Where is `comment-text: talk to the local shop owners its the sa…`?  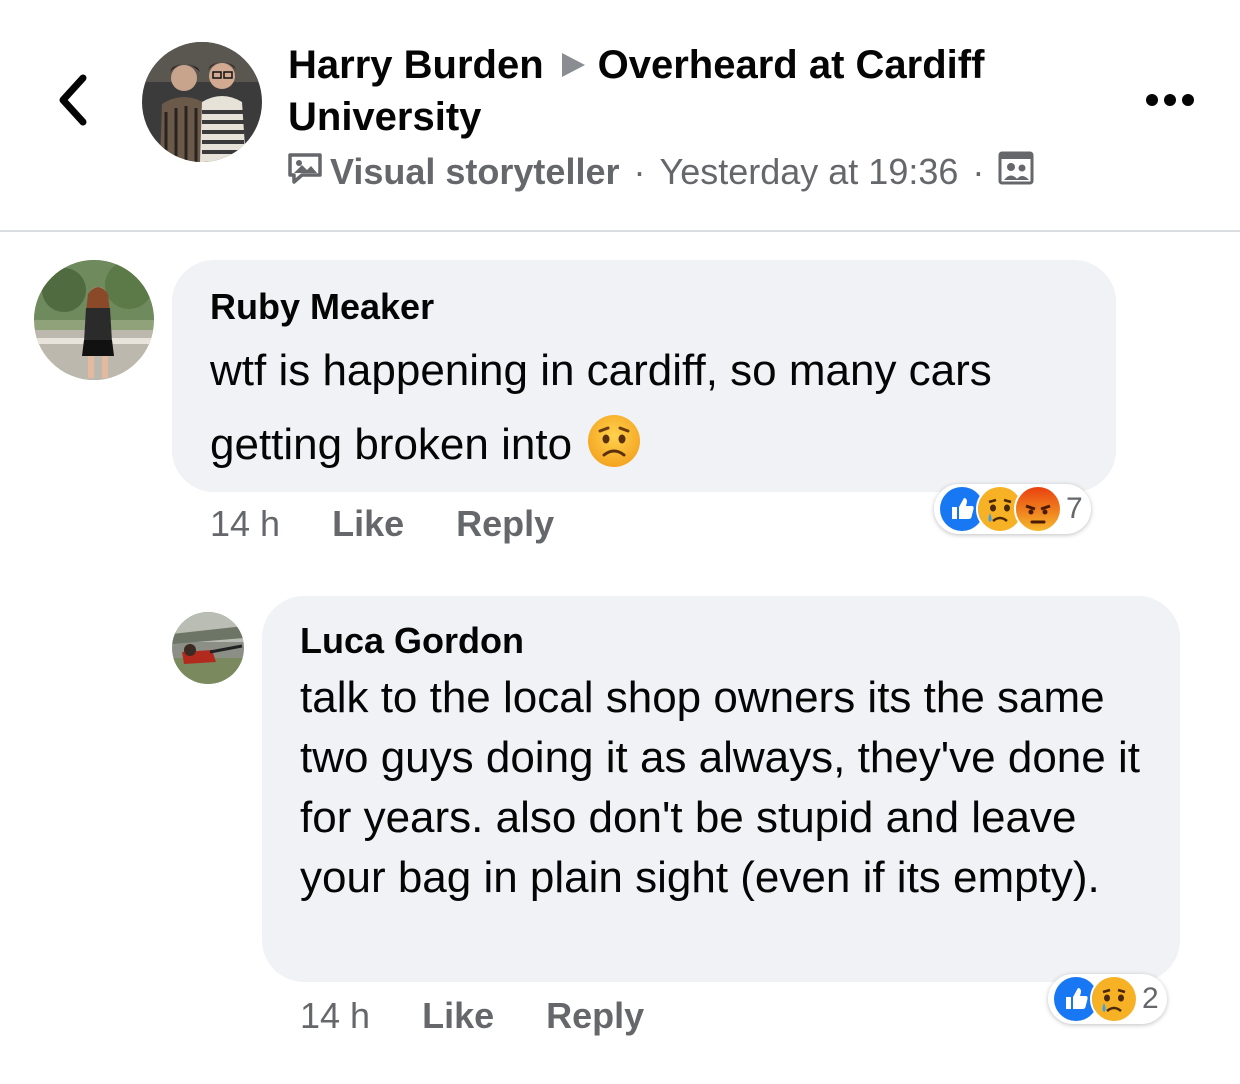 comment-text: talk to the local shop owners its the sa… is located at coordinates (720, 787).